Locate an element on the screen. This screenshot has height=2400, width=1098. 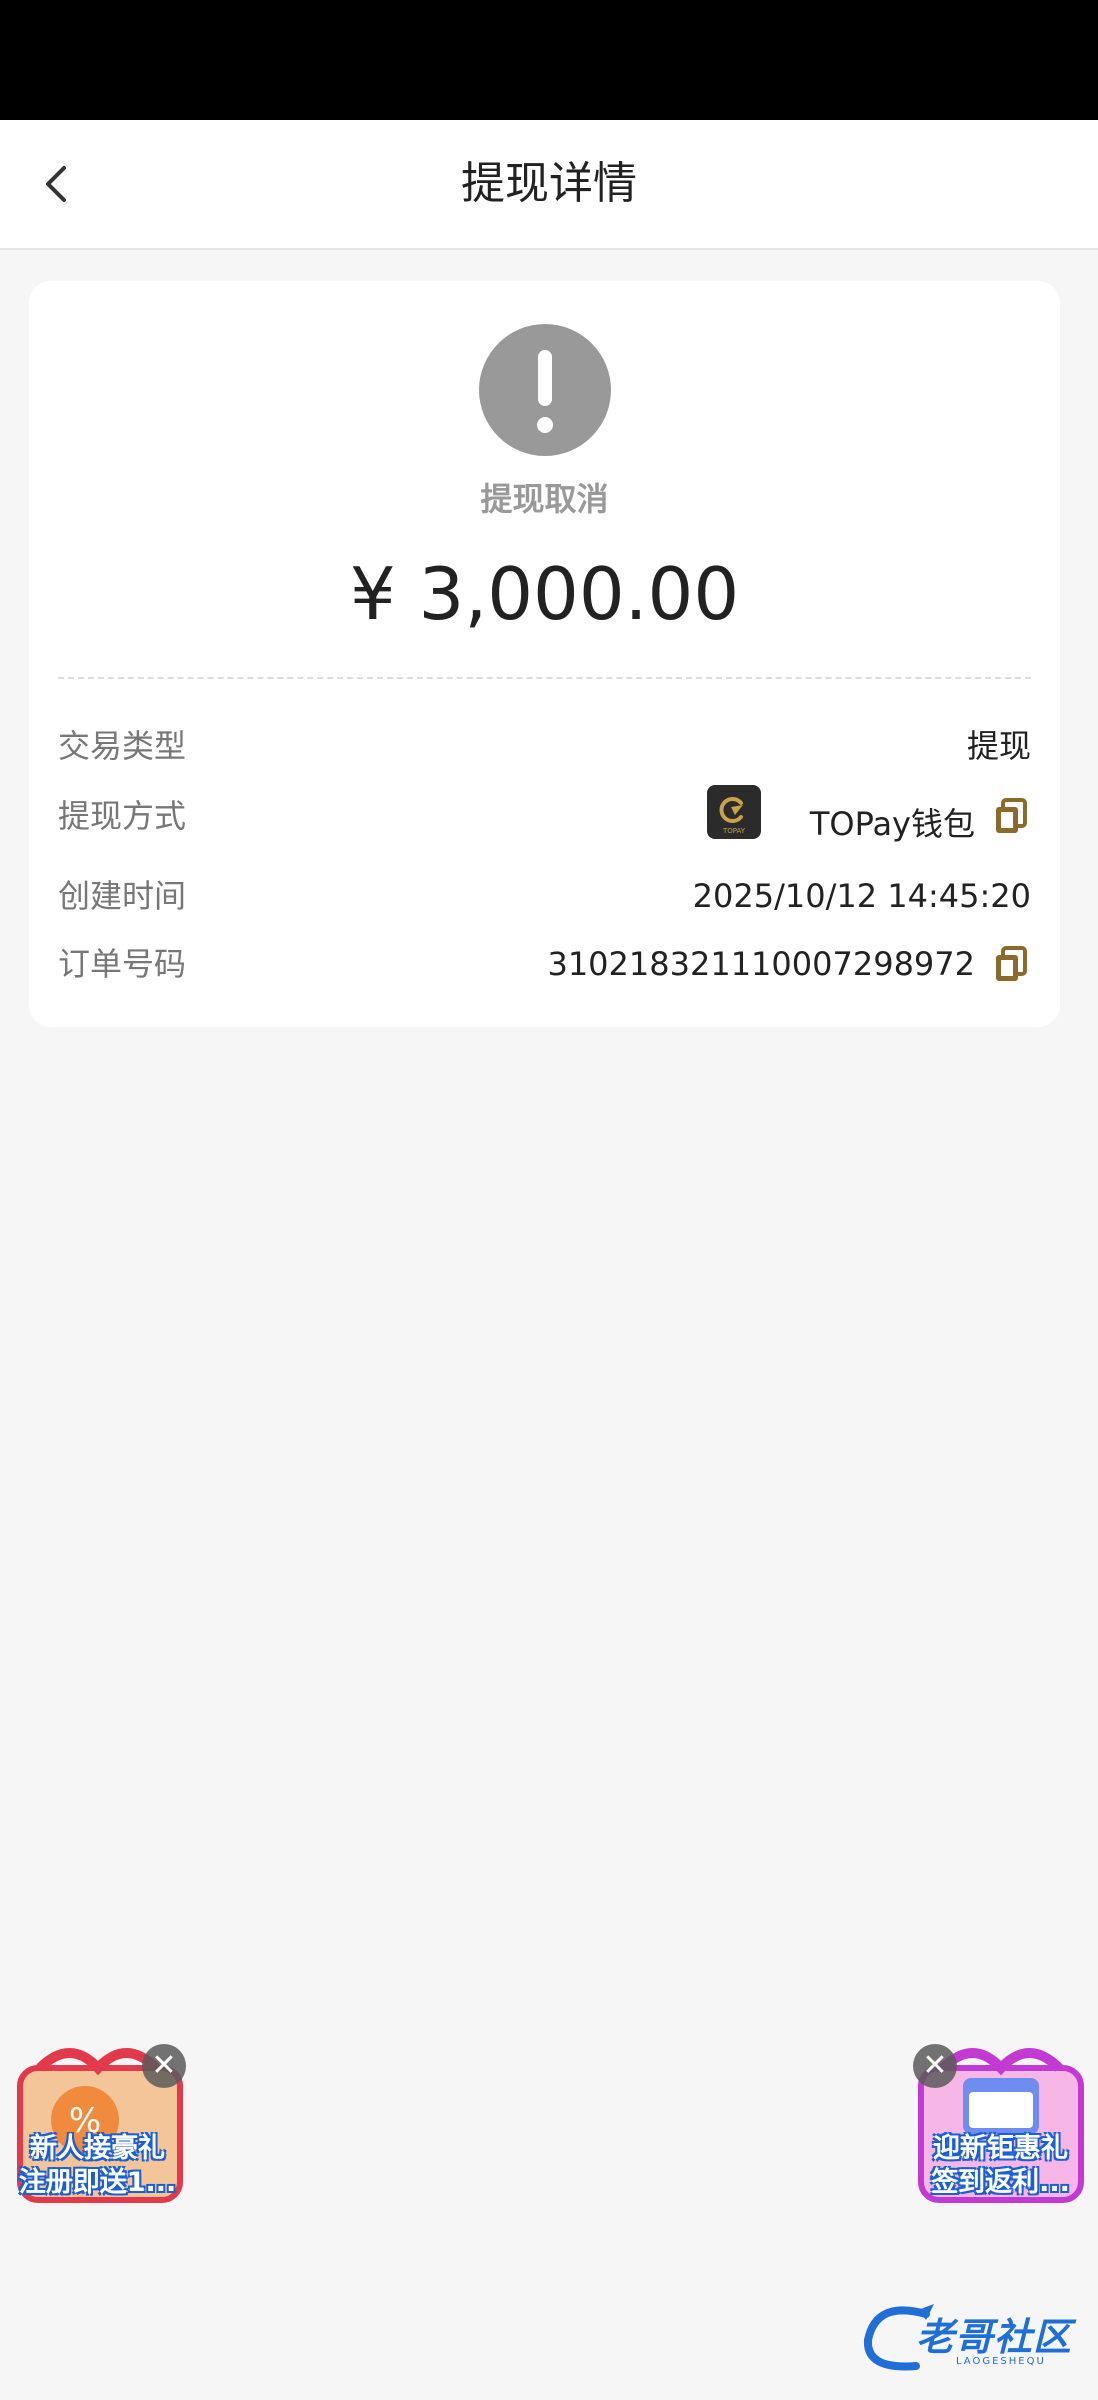
detail-label: 创建时间 is located at coordinates (122, 896).